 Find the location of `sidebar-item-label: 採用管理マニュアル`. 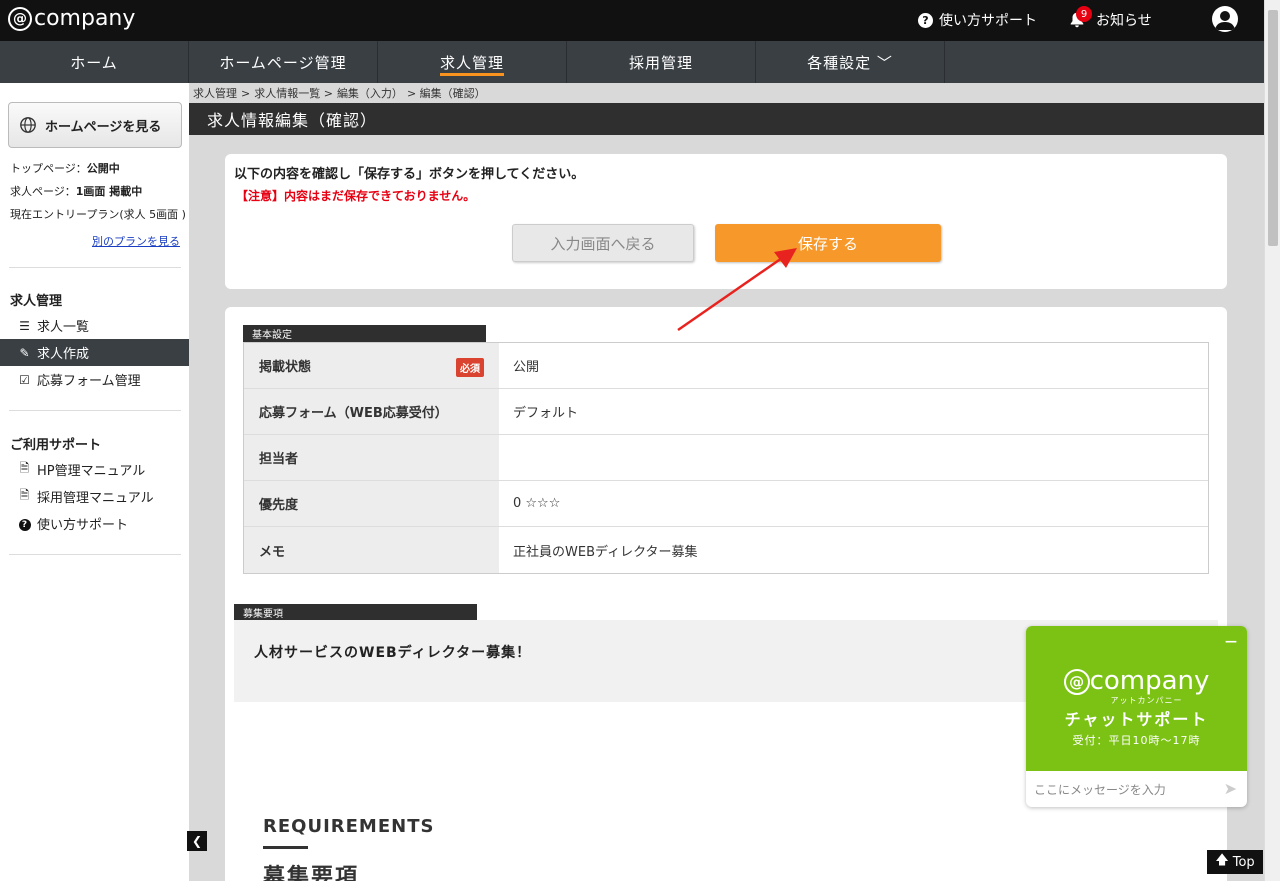

sidebar-item-label: 採用管理マニュアル is located at coordinates (95, 498).